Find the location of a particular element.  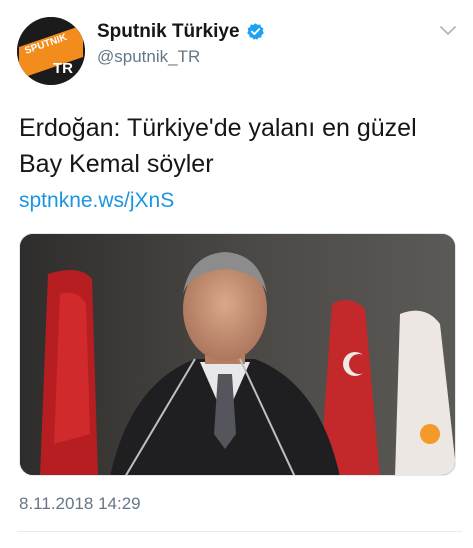

tweet-timestamp: 8.11.2018 14:29 is located at coordinates (80, 504).